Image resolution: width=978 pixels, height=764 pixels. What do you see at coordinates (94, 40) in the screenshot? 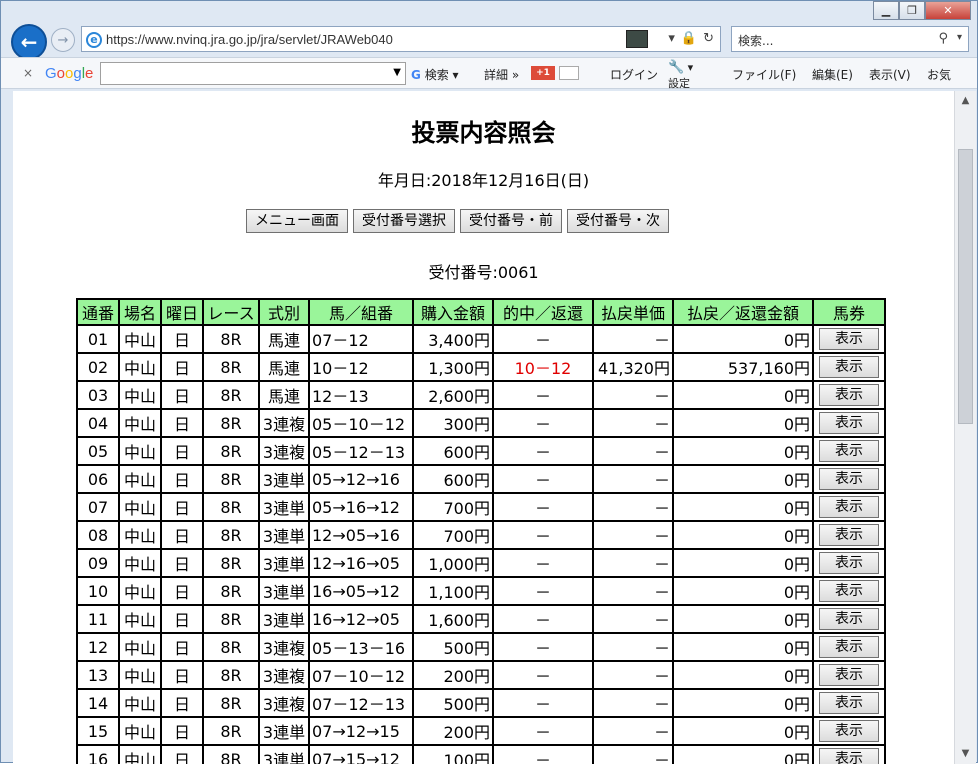
I see `ie-icon: e` at bounding box center [94, 40].